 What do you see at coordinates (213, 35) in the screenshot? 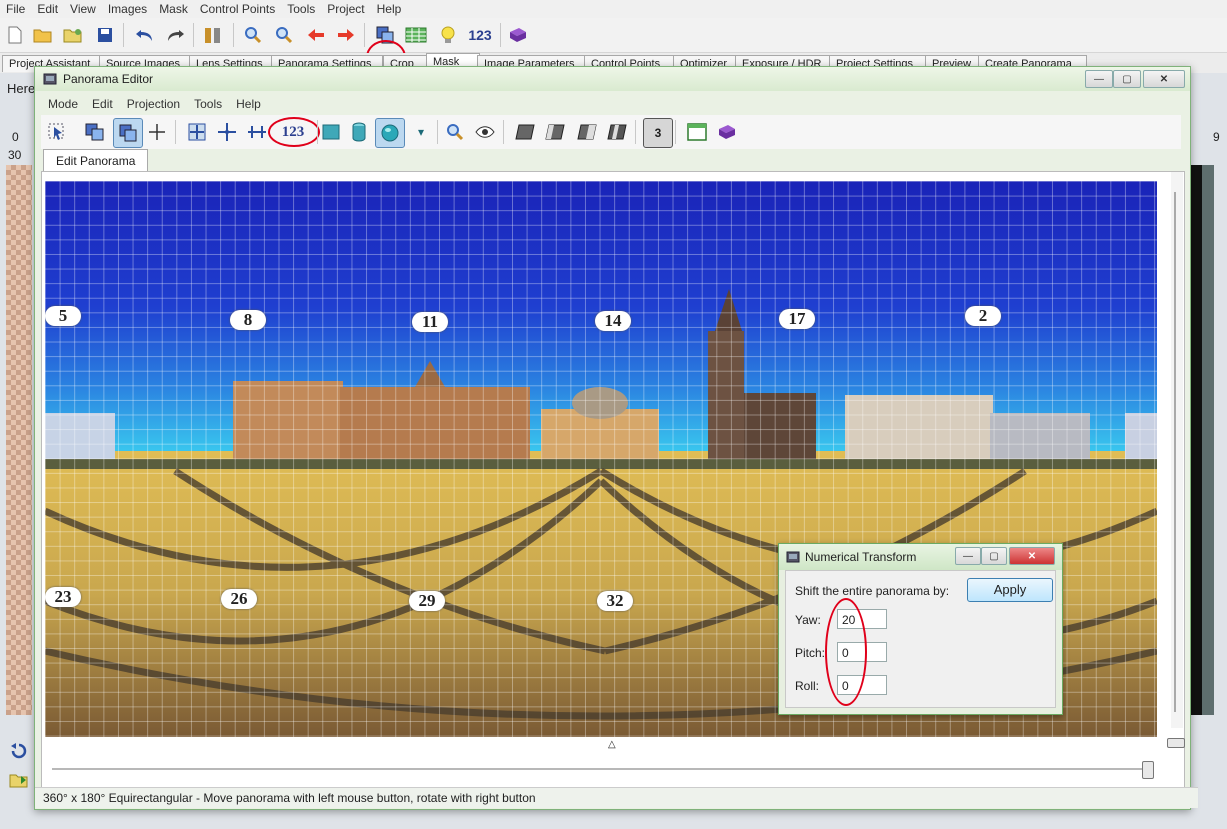
I see `assistant-tools-icon` at bounding box center [213, 35].